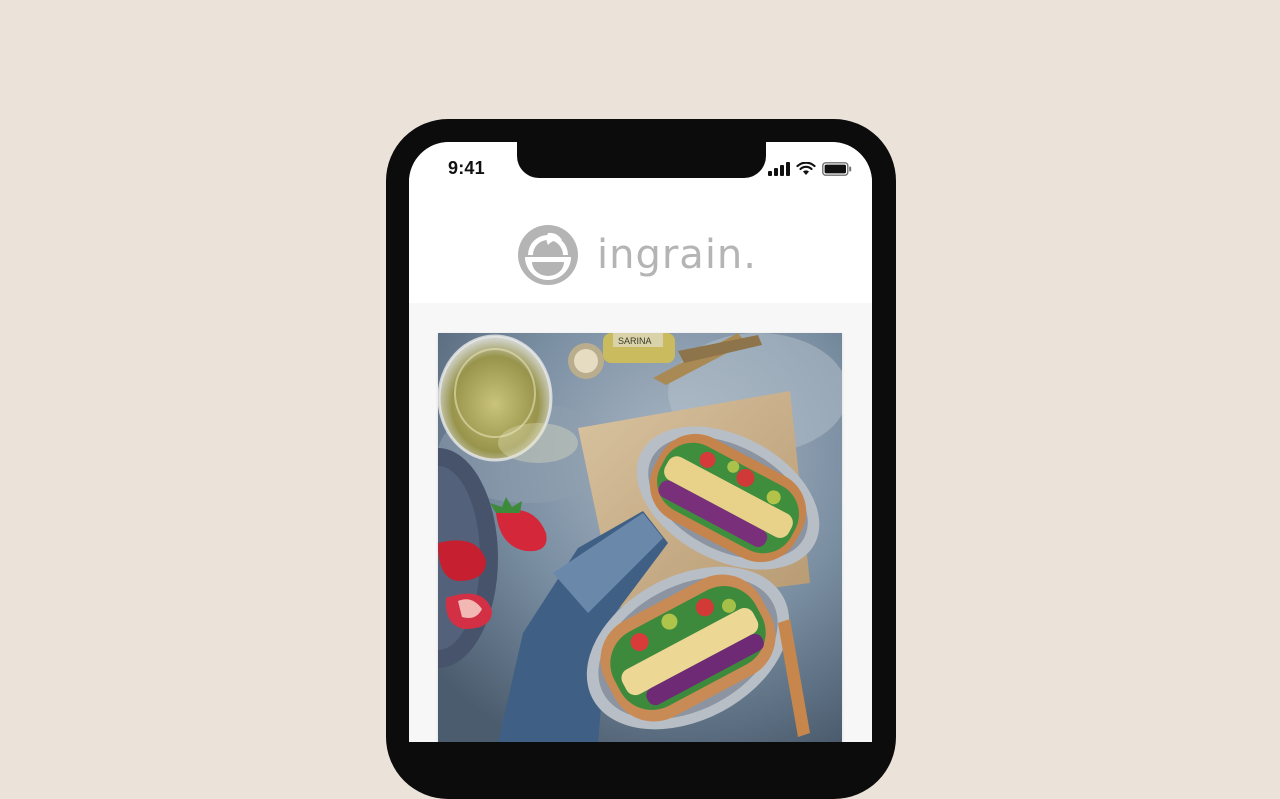  Describe the element at coordinates (779, 169) in the screenshot. I see `cellular-signal-icon` at that location.